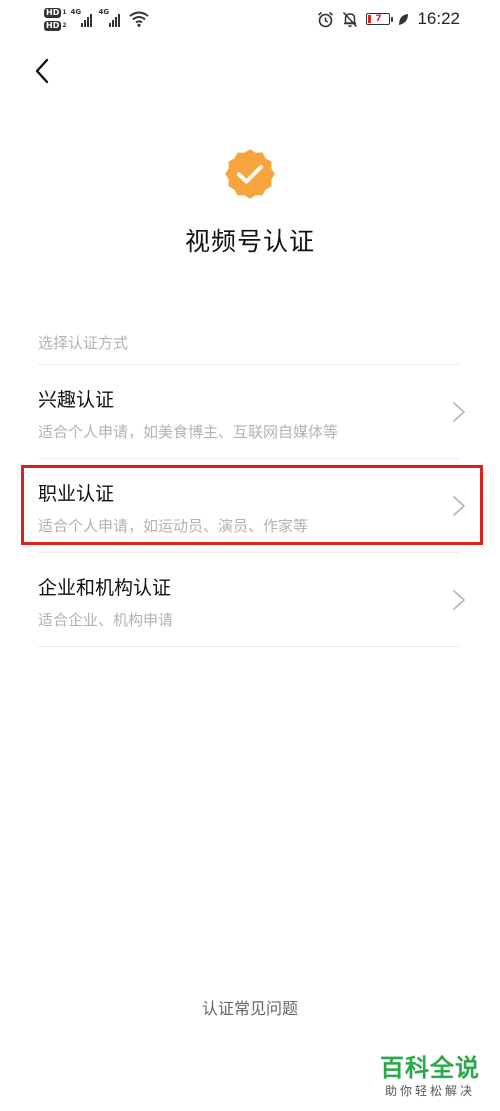  Describe the element at coordinates (96, 19) in the screenshot. I see `status-bar-left: HD 1 HD 2 4G 4G` at that location.